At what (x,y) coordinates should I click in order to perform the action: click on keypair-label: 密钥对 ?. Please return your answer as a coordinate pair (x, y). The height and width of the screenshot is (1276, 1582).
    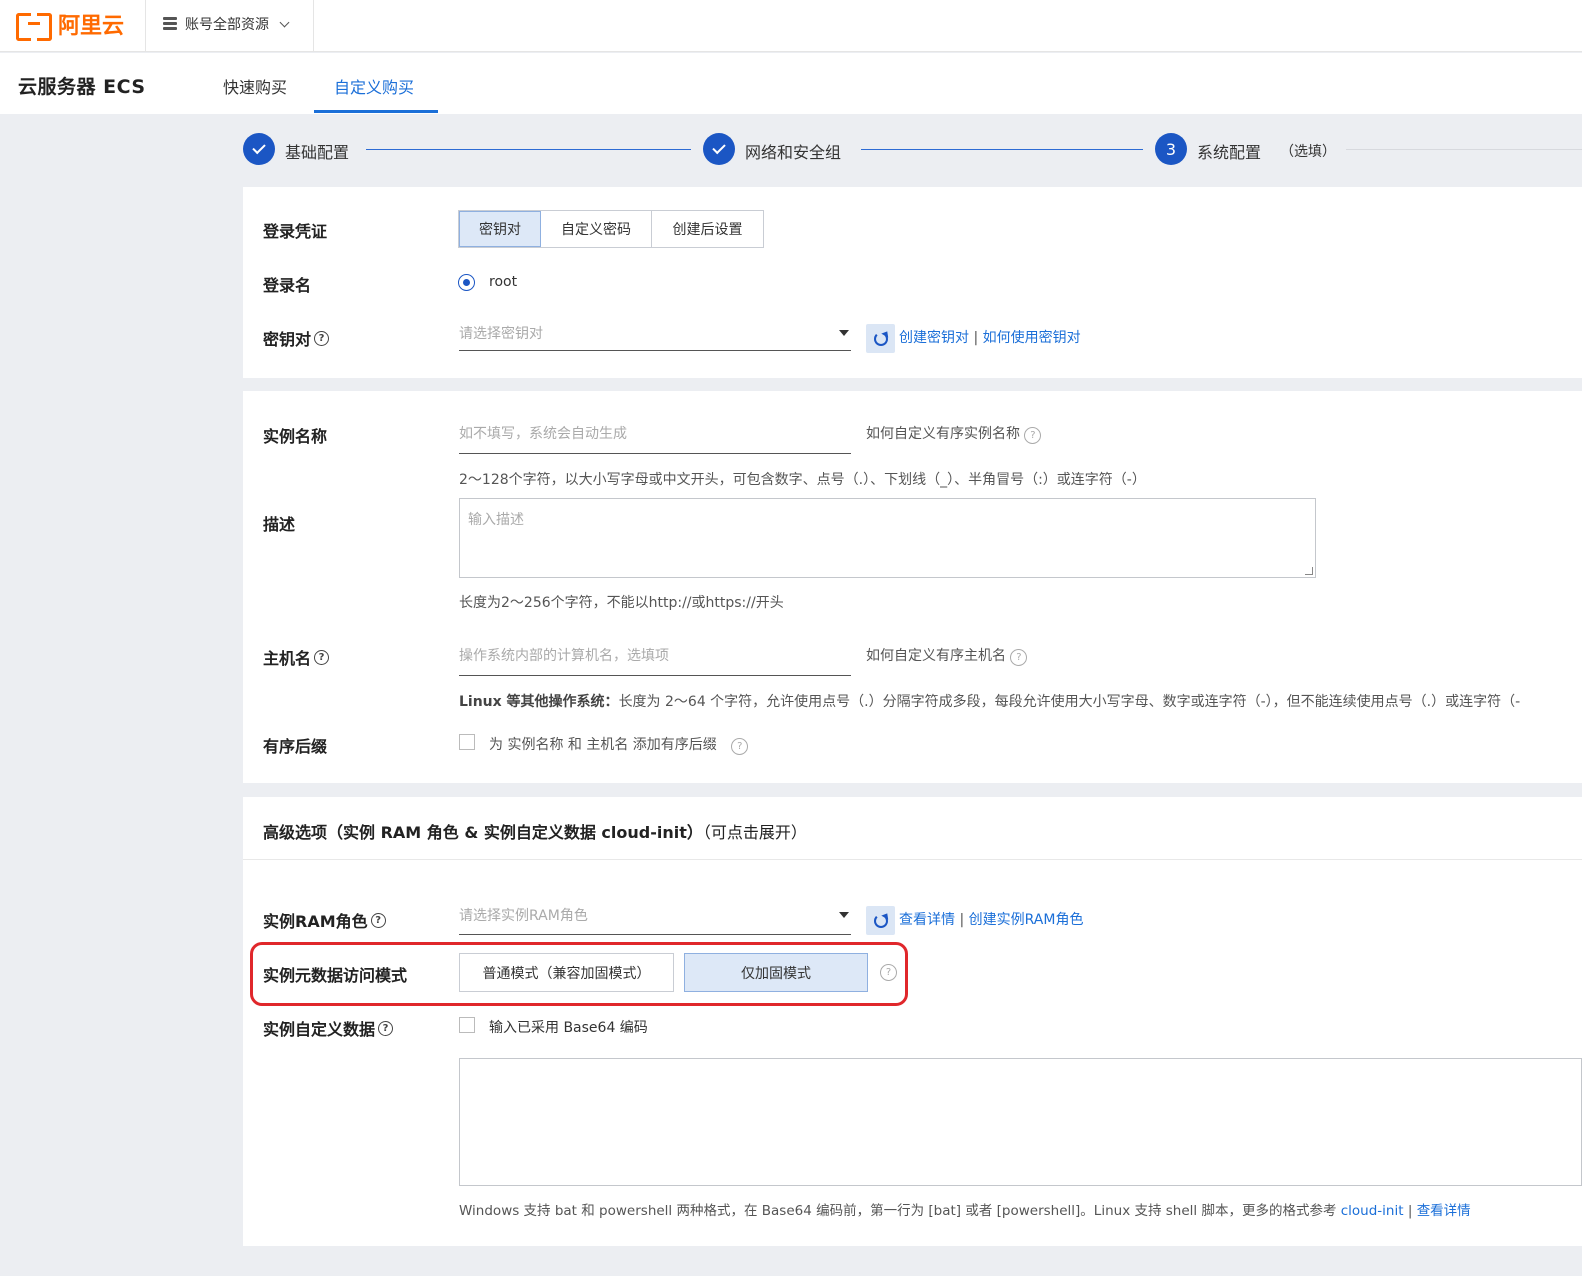
    Looking at the image, I should click on (296, 338).